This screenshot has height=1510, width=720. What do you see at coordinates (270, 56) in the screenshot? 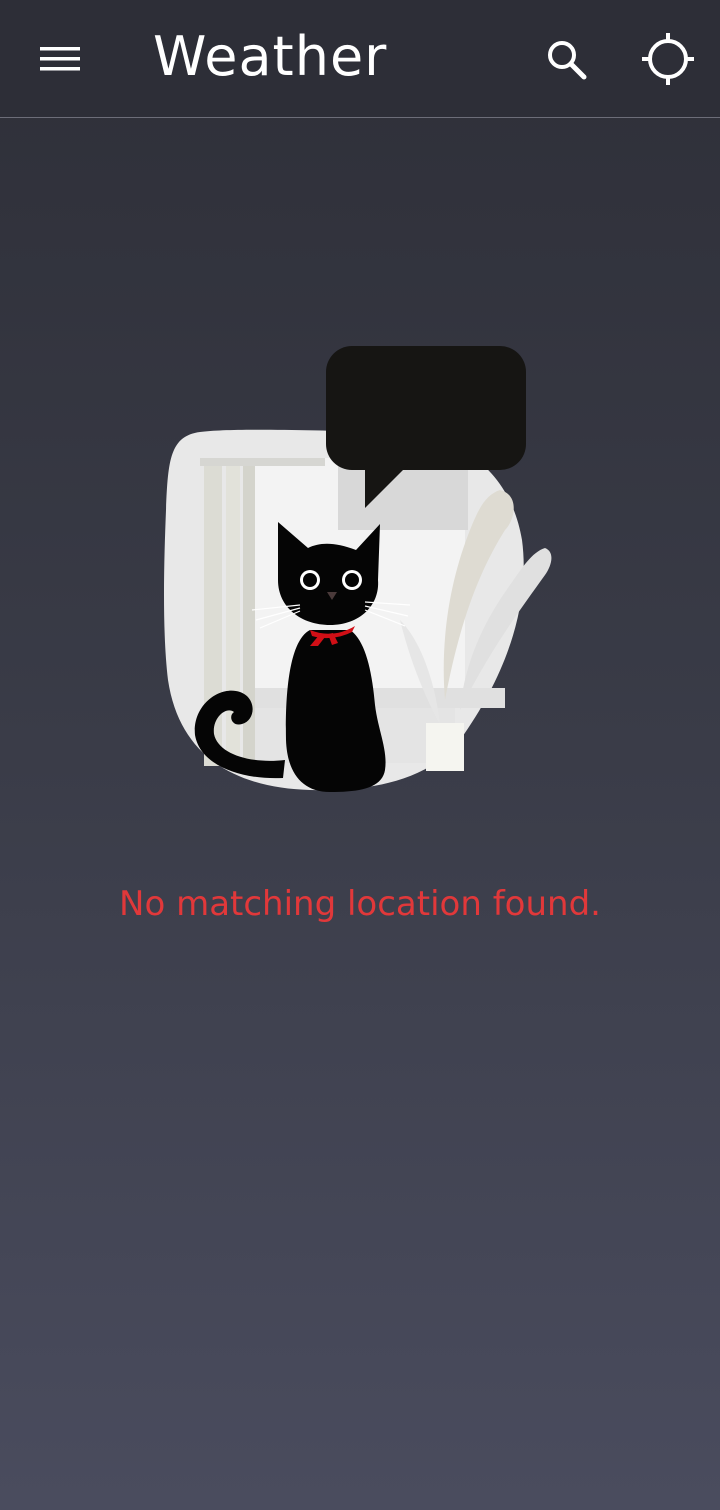
I see `app-title: Weather` at bounding box center [270, 56].